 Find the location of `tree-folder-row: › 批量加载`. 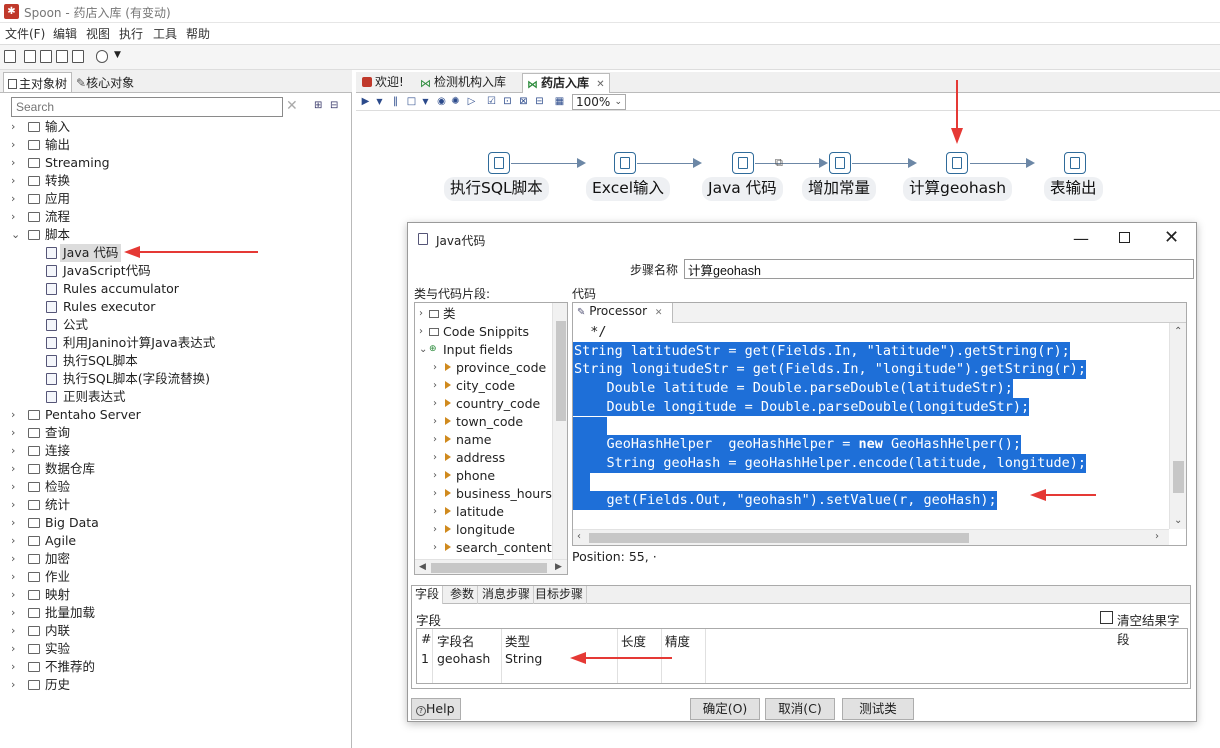

tree-folder-row: › 批量加载 is located at coordinates (170, 613).